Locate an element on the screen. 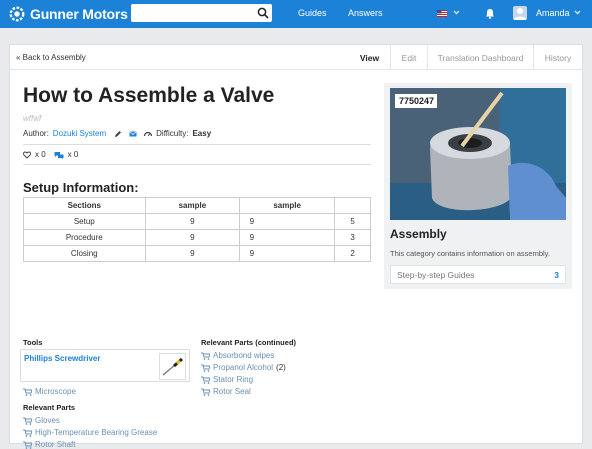 The height and width of the screenshot is (449, 592). table-row: Setup 9 9 5 is located at coordinates (197, 221).